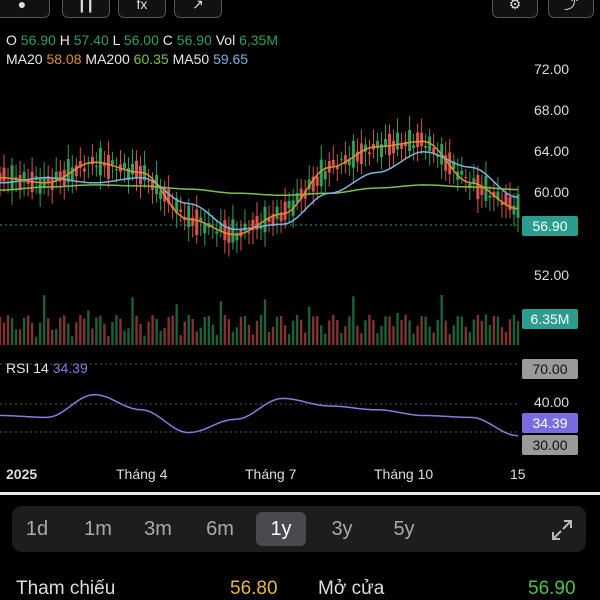 This screenshot has width=600, height=600. Describe the element at coordinates (259, 190) in the screenshot. I see `ma200-line` at that location.